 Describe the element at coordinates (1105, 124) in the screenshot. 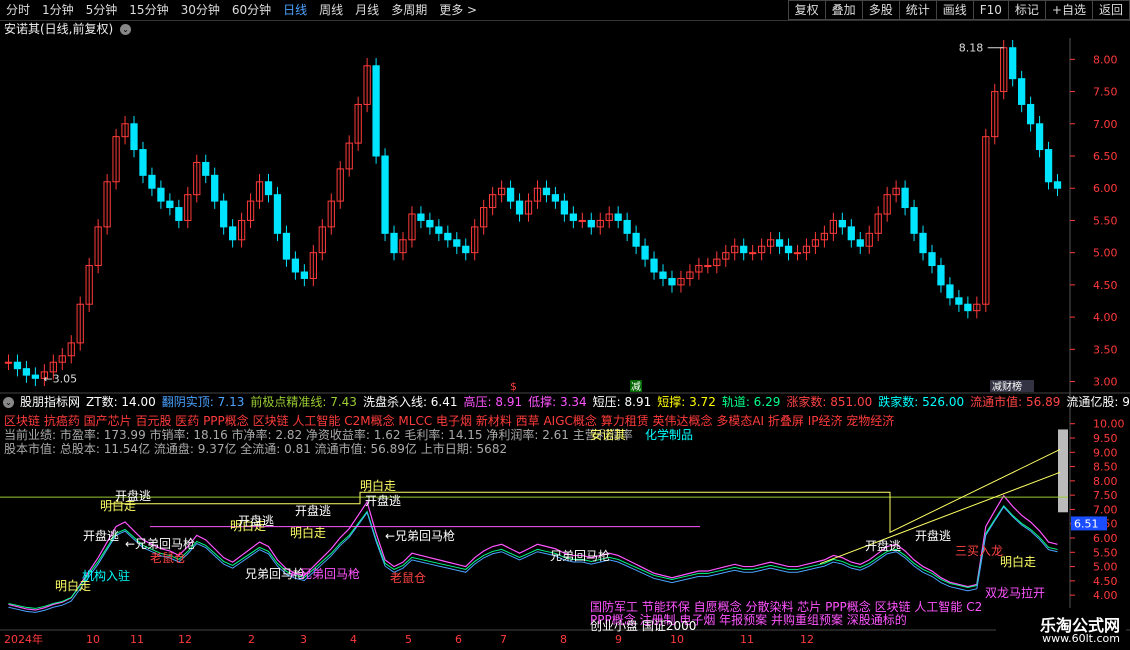

I see `price-tick-label: 7.00` at that location.